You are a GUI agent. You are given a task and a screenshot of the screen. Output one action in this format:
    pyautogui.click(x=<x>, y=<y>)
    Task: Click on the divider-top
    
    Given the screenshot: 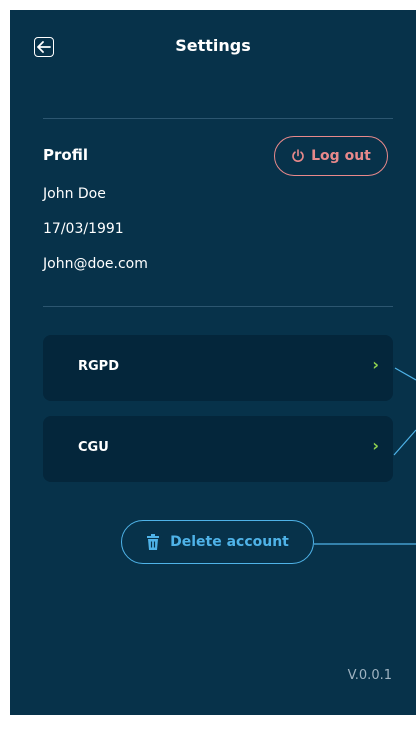 What is the action you would take?
    pyautogui.click(x=218, y=118)
    